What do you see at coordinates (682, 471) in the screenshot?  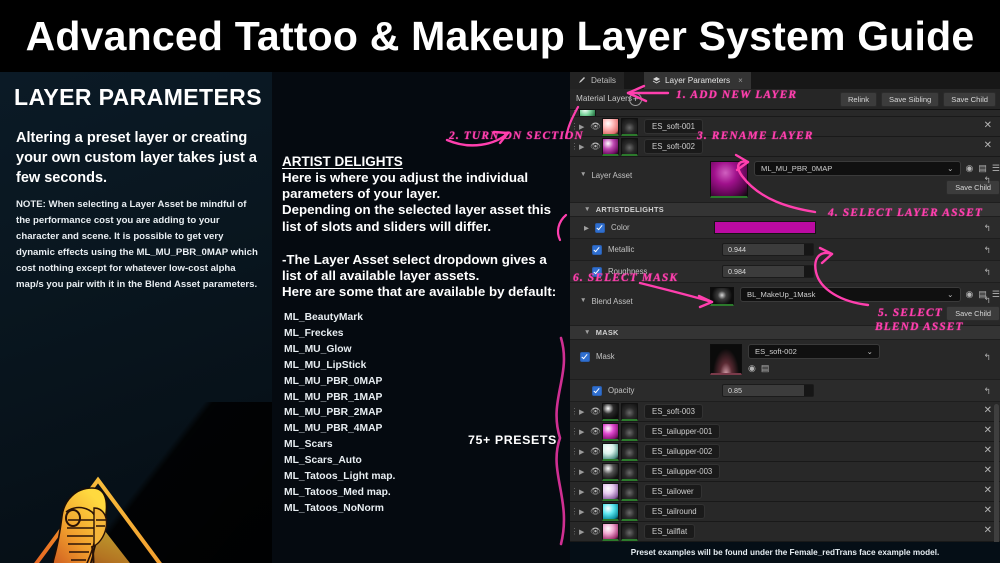 I see `layer-name-field: ES_tailupper-003` at bounding box center [682, 471].